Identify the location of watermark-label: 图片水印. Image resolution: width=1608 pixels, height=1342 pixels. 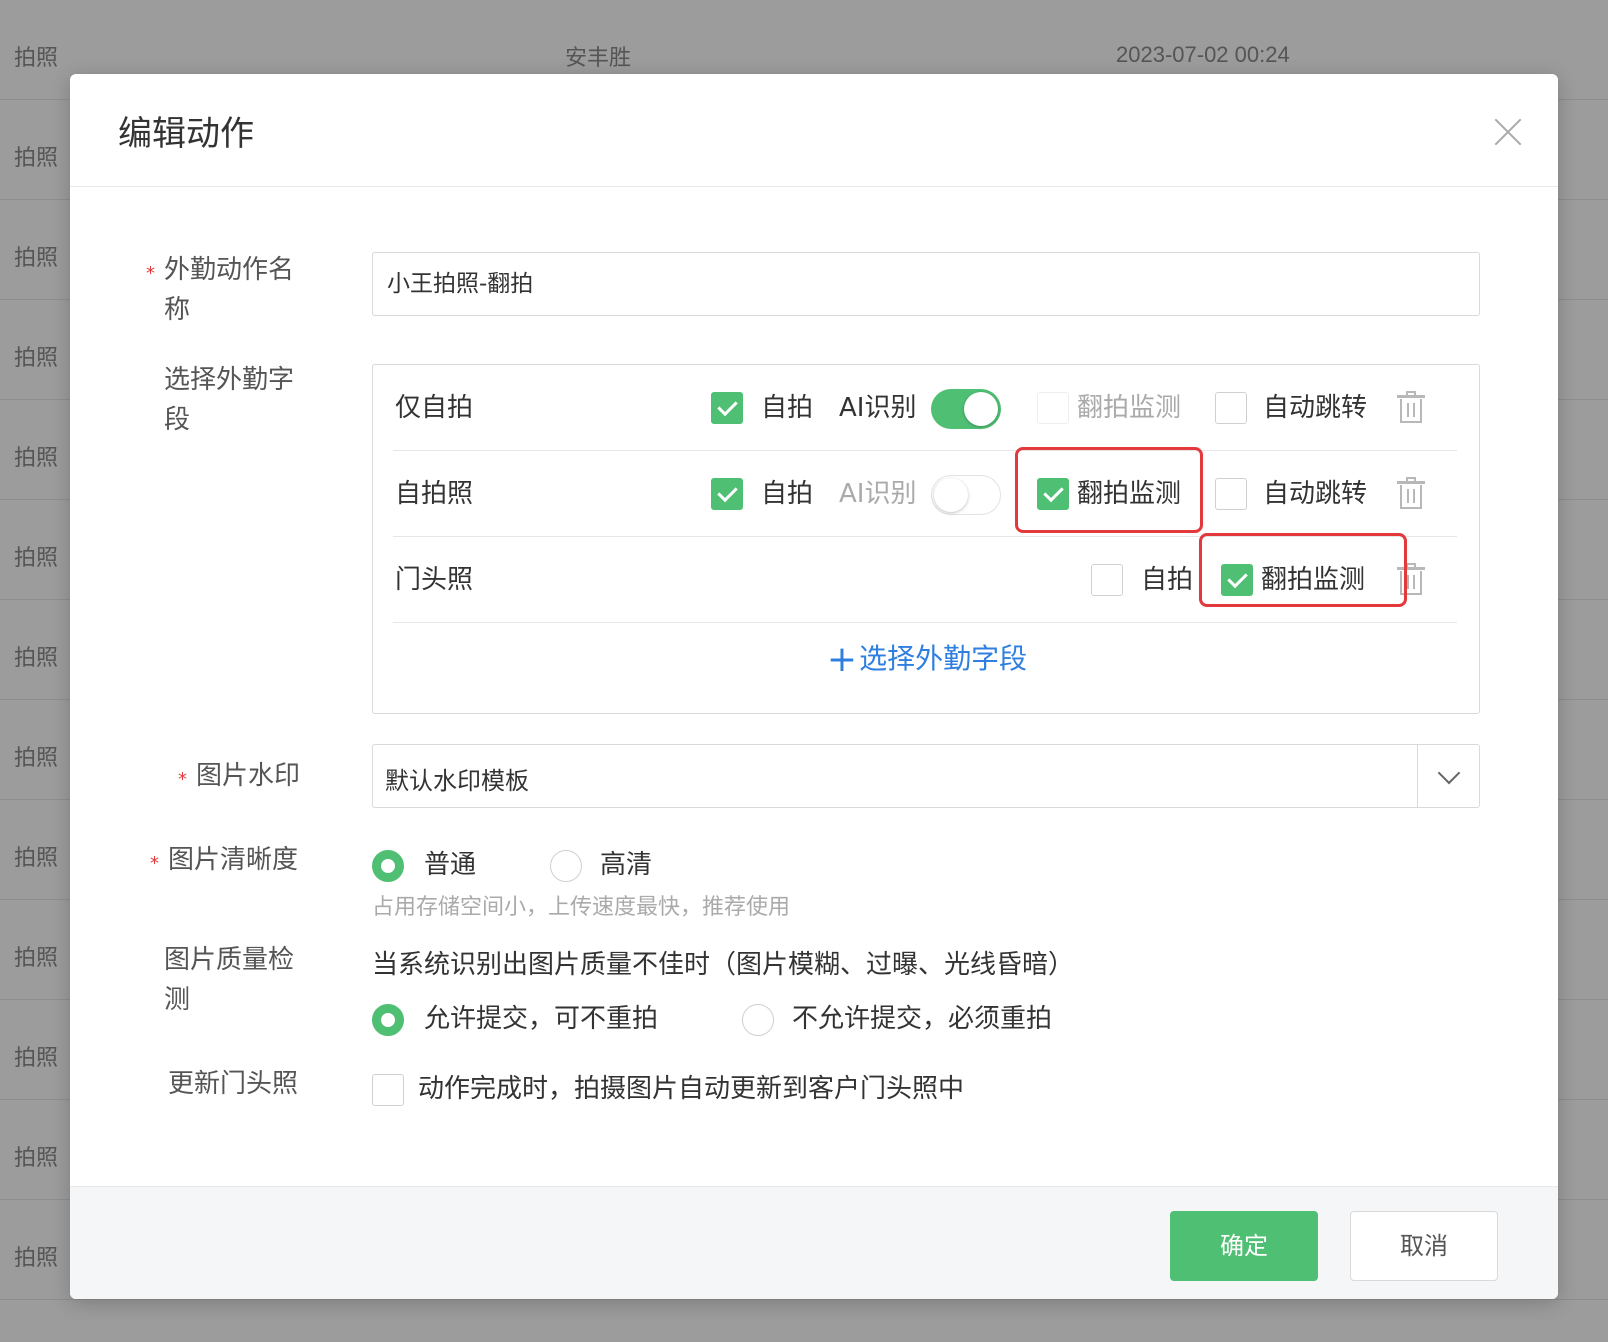
(239, 778).